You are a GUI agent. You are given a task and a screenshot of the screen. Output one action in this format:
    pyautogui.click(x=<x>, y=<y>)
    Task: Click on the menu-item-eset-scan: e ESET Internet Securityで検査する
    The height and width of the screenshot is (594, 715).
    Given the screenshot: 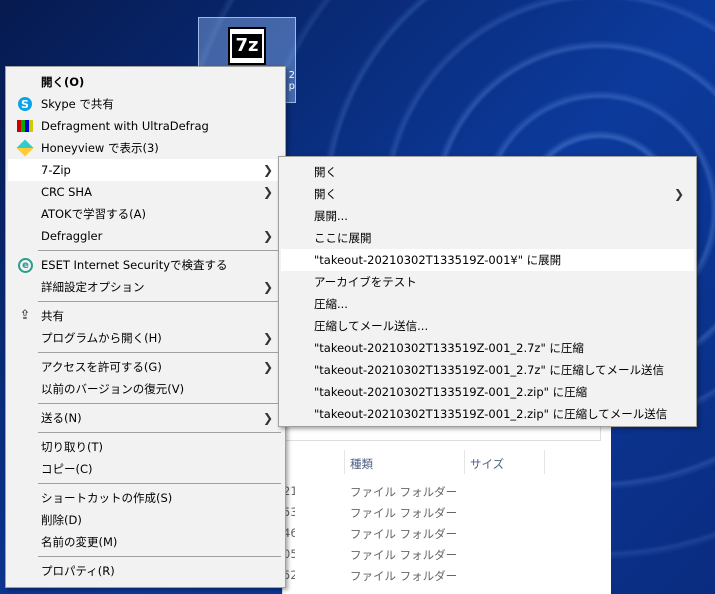 What is the action you would take?
    pyautogui.click(x=145, y=265)
    